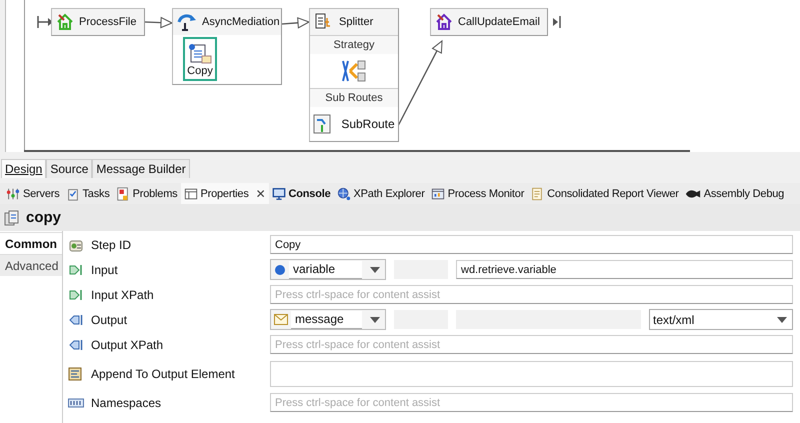  I want to click on text-area, so click(531, 373).